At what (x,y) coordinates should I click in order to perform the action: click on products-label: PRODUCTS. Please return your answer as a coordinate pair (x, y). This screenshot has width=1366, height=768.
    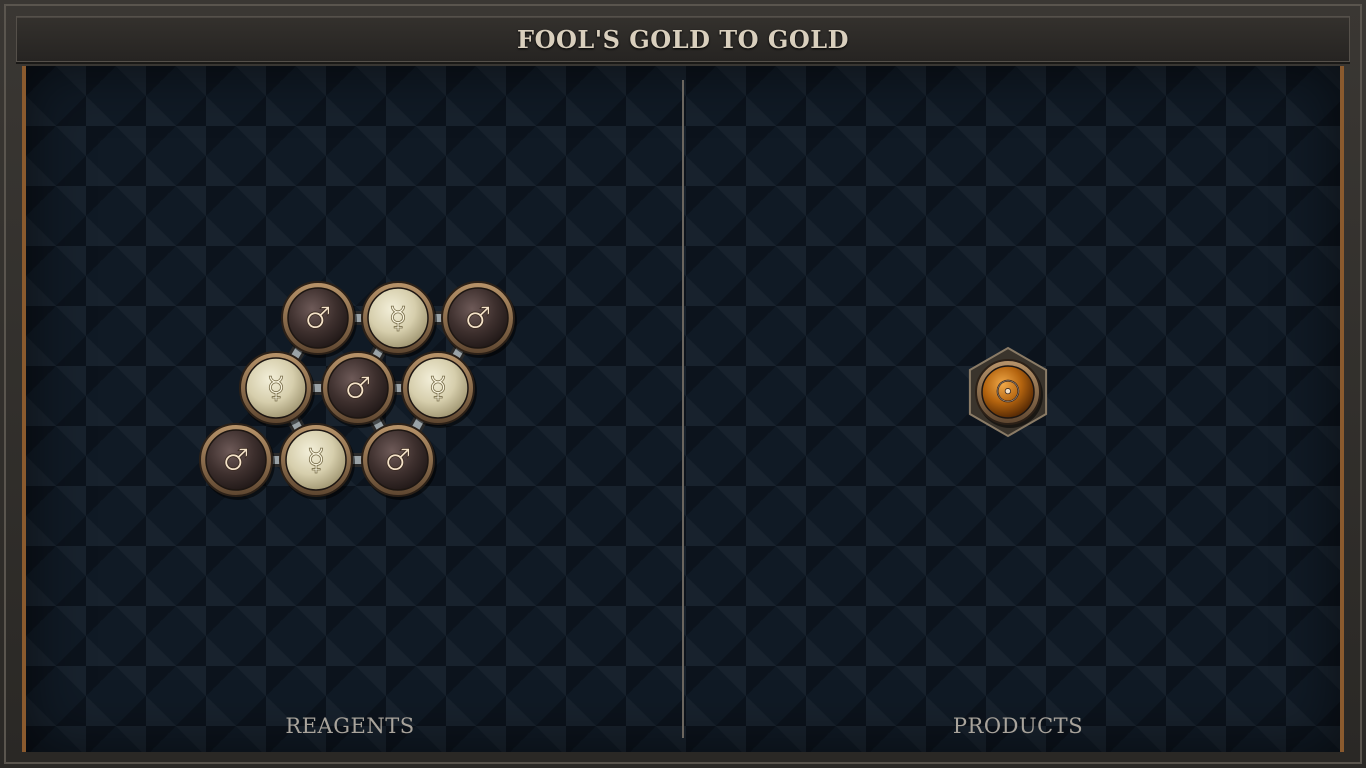
    Looking at the image, I should click on (1018, 726).